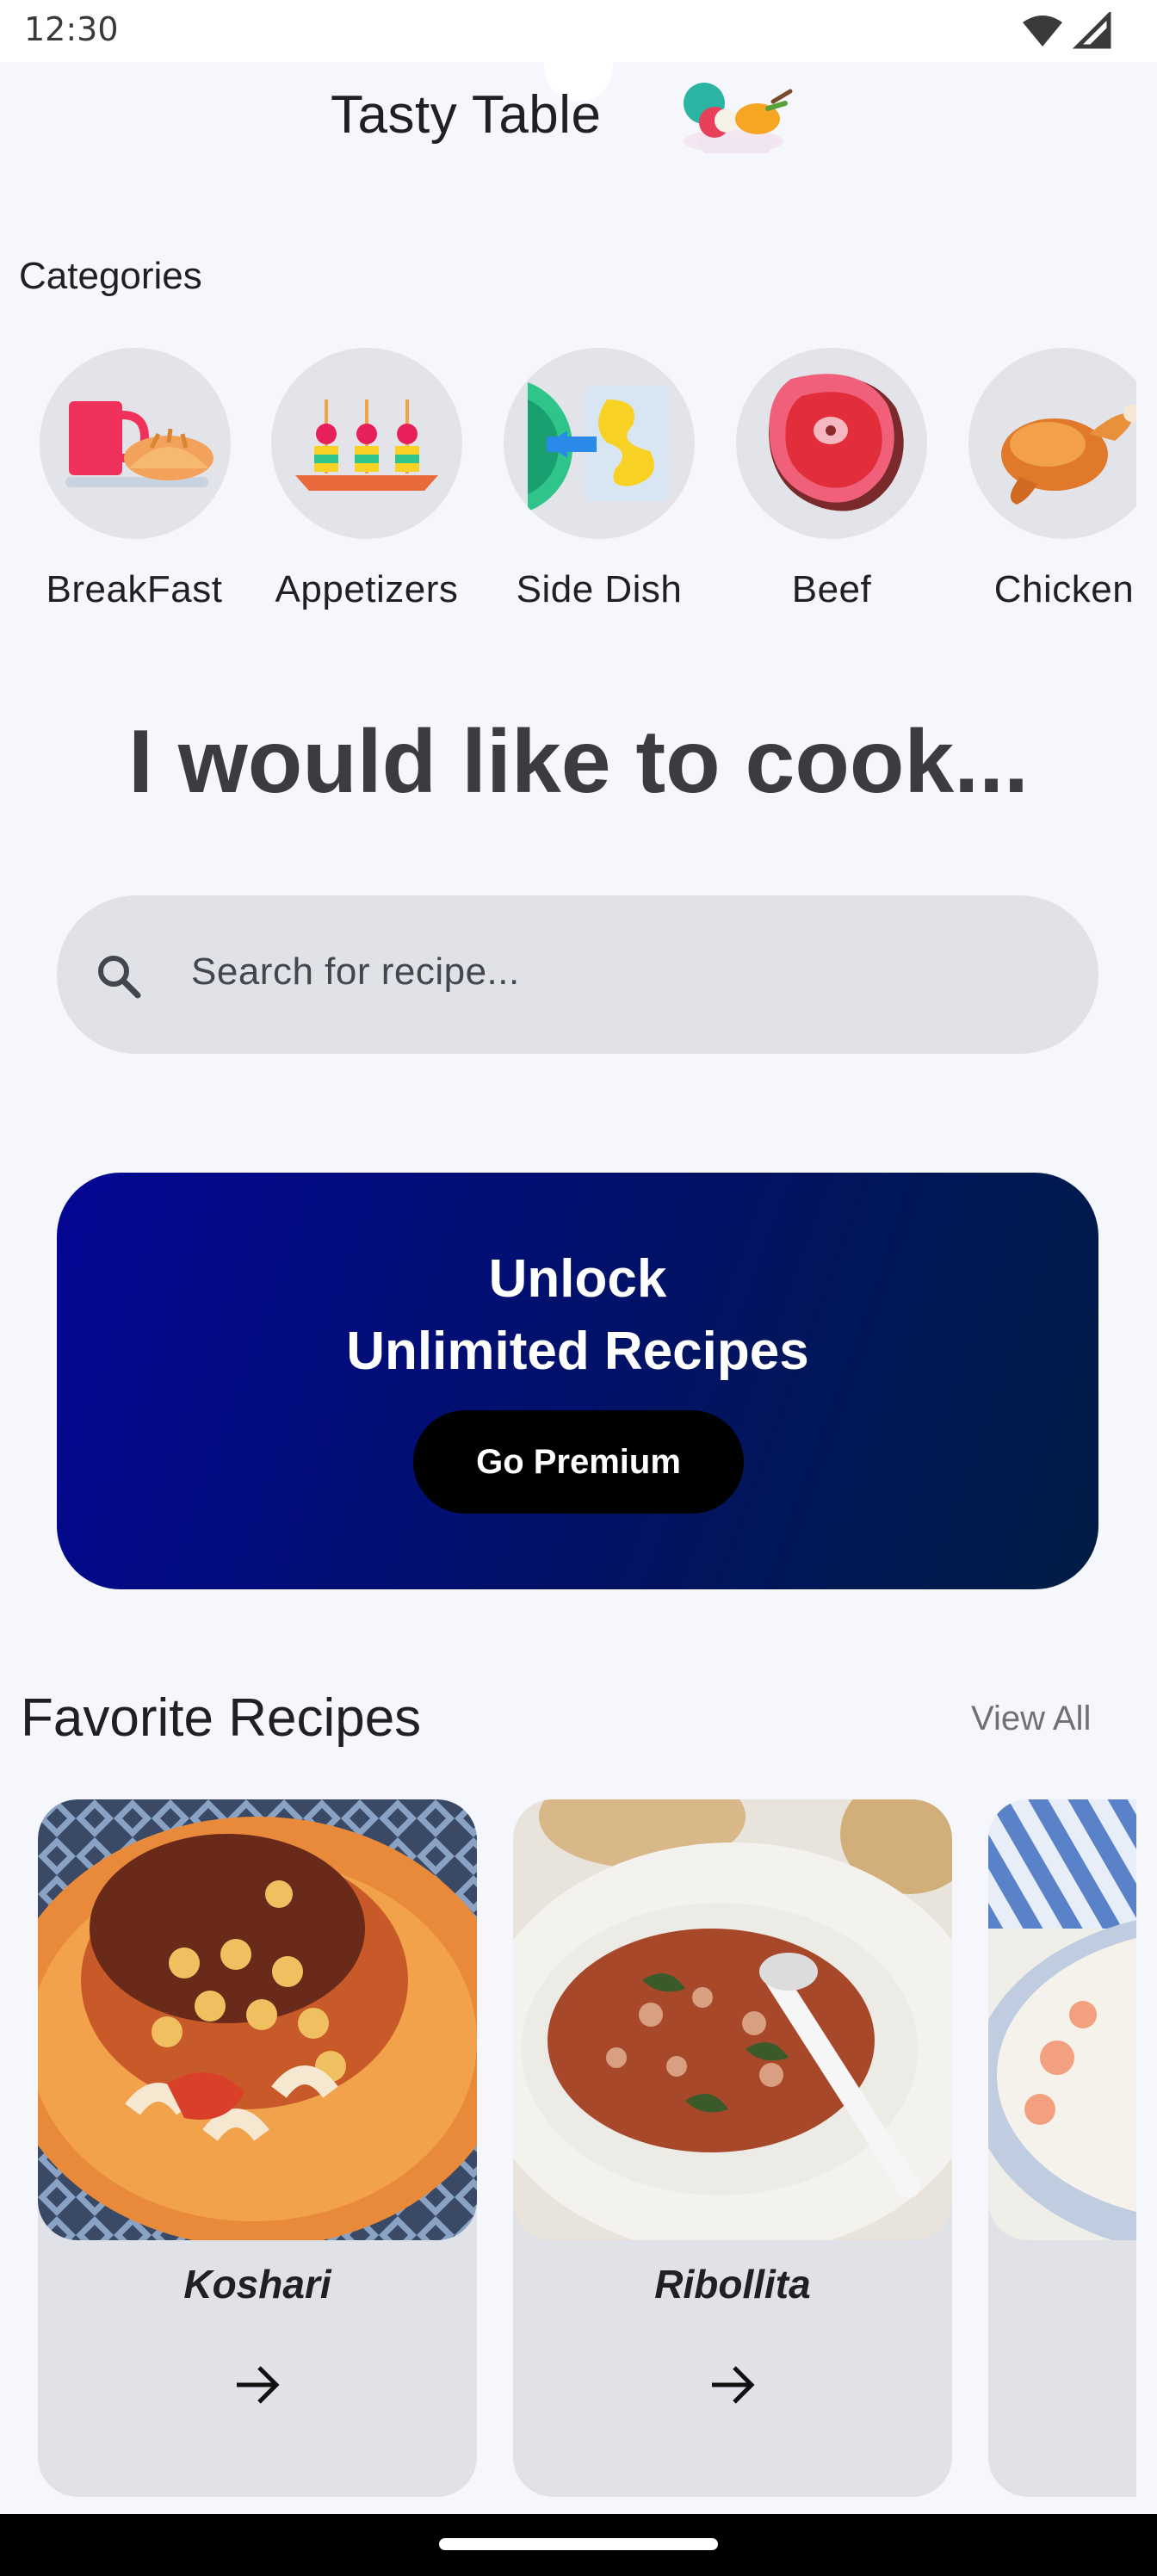 The image size is (1157, 2576). What do you see at coordinates (72, 29) in the screenshot?
I see `status-time: 12:30` at bounding box center [72, 29].